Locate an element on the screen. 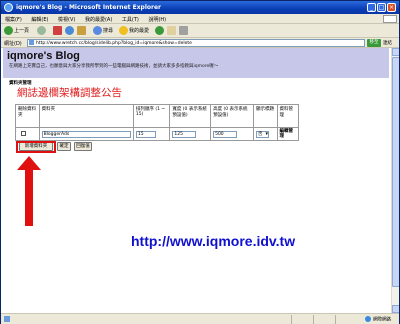  refresh-icon is located at coordinates (69, 30).